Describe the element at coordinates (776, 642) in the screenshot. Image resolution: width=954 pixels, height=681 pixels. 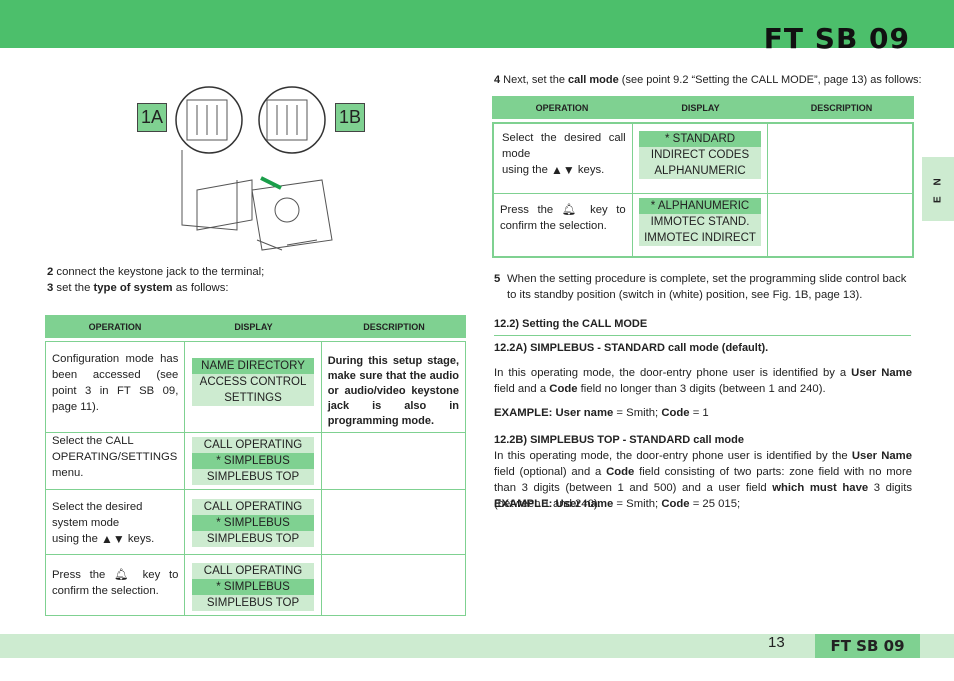
I see `page-number: 13` at that location.